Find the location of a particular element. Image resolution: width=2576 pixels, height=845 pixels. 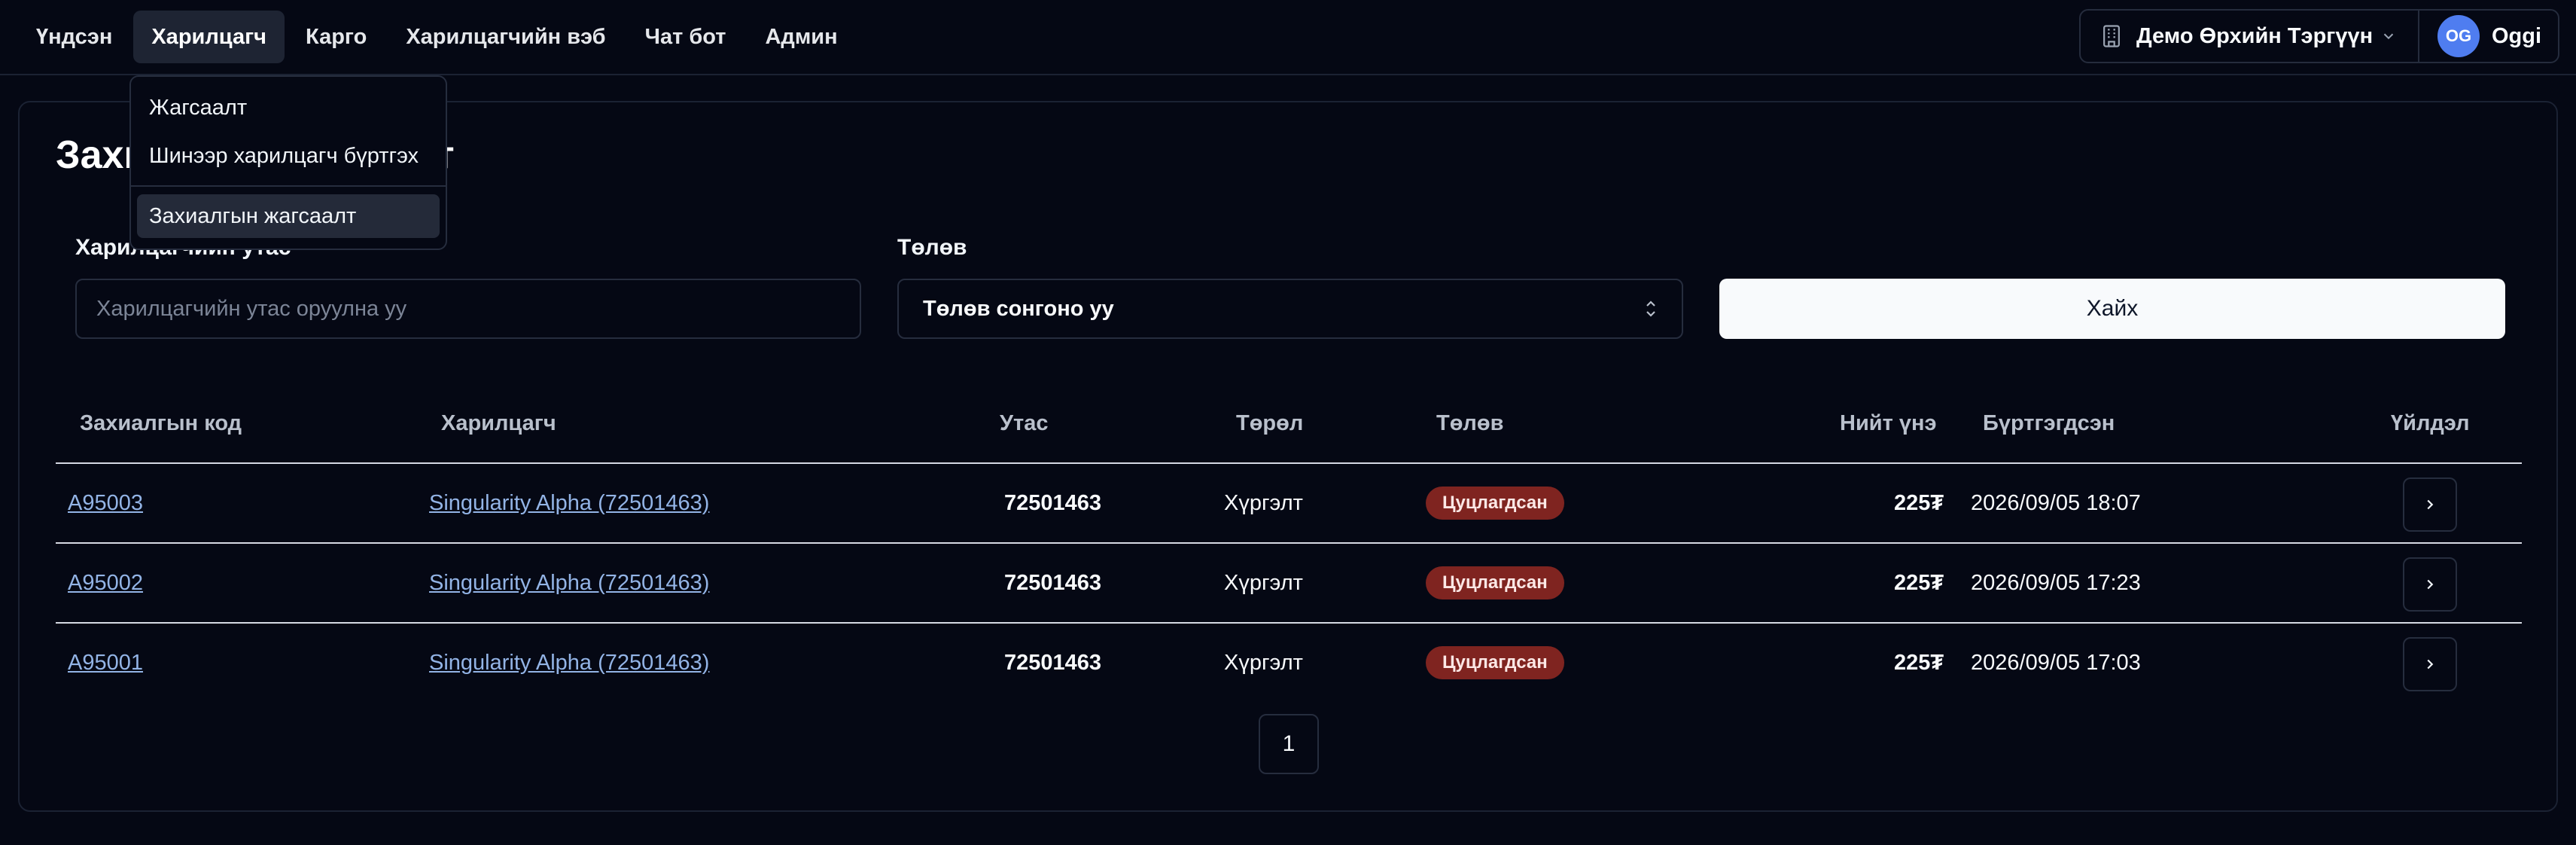

menu-item-list: Жагсаалт is located at coordinates (288, 108).